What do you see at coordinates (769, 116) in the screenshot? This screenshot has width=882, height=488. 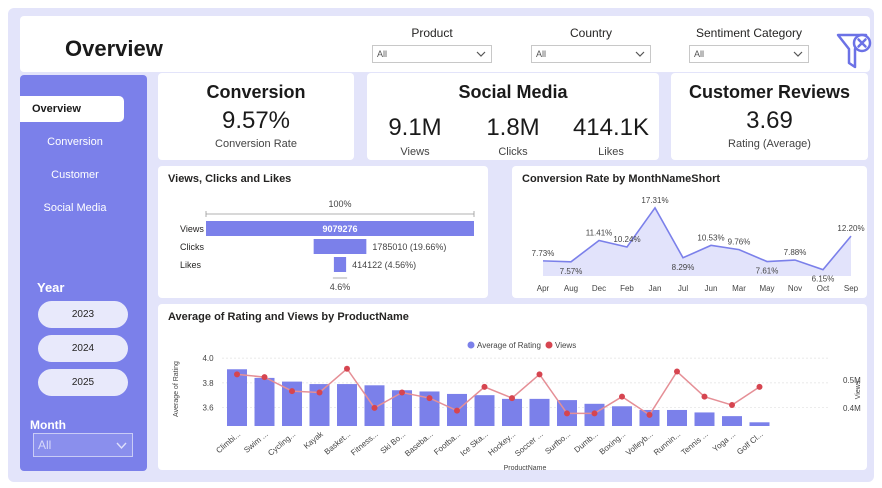 I see `reviews-kpi-card: Customer Reviews 3.69 Rating (Average)` at bounding box center [769, 116].